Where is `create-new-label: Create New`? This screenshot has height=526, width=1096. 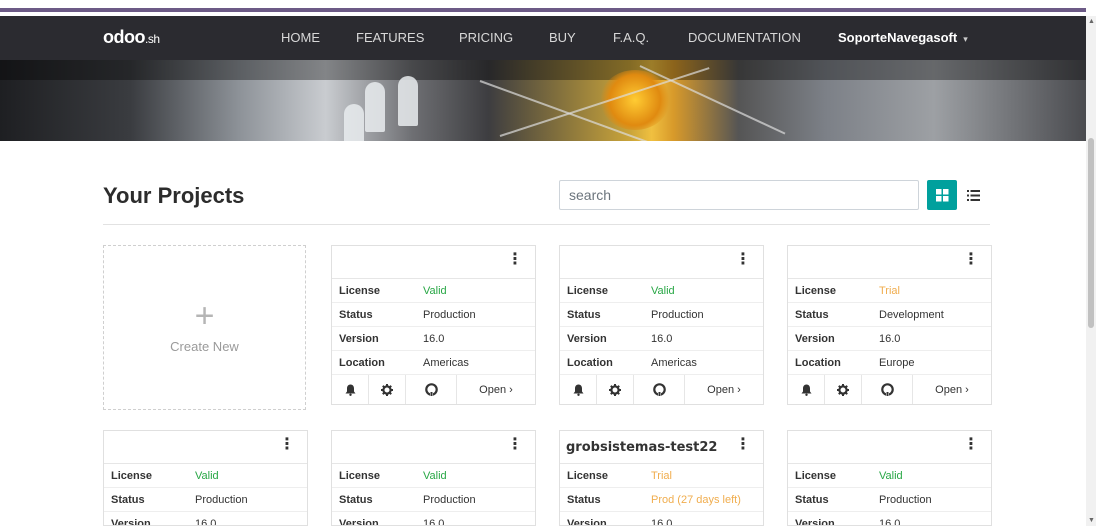
create-new-label: Create New is located at coordinates (204, 346).